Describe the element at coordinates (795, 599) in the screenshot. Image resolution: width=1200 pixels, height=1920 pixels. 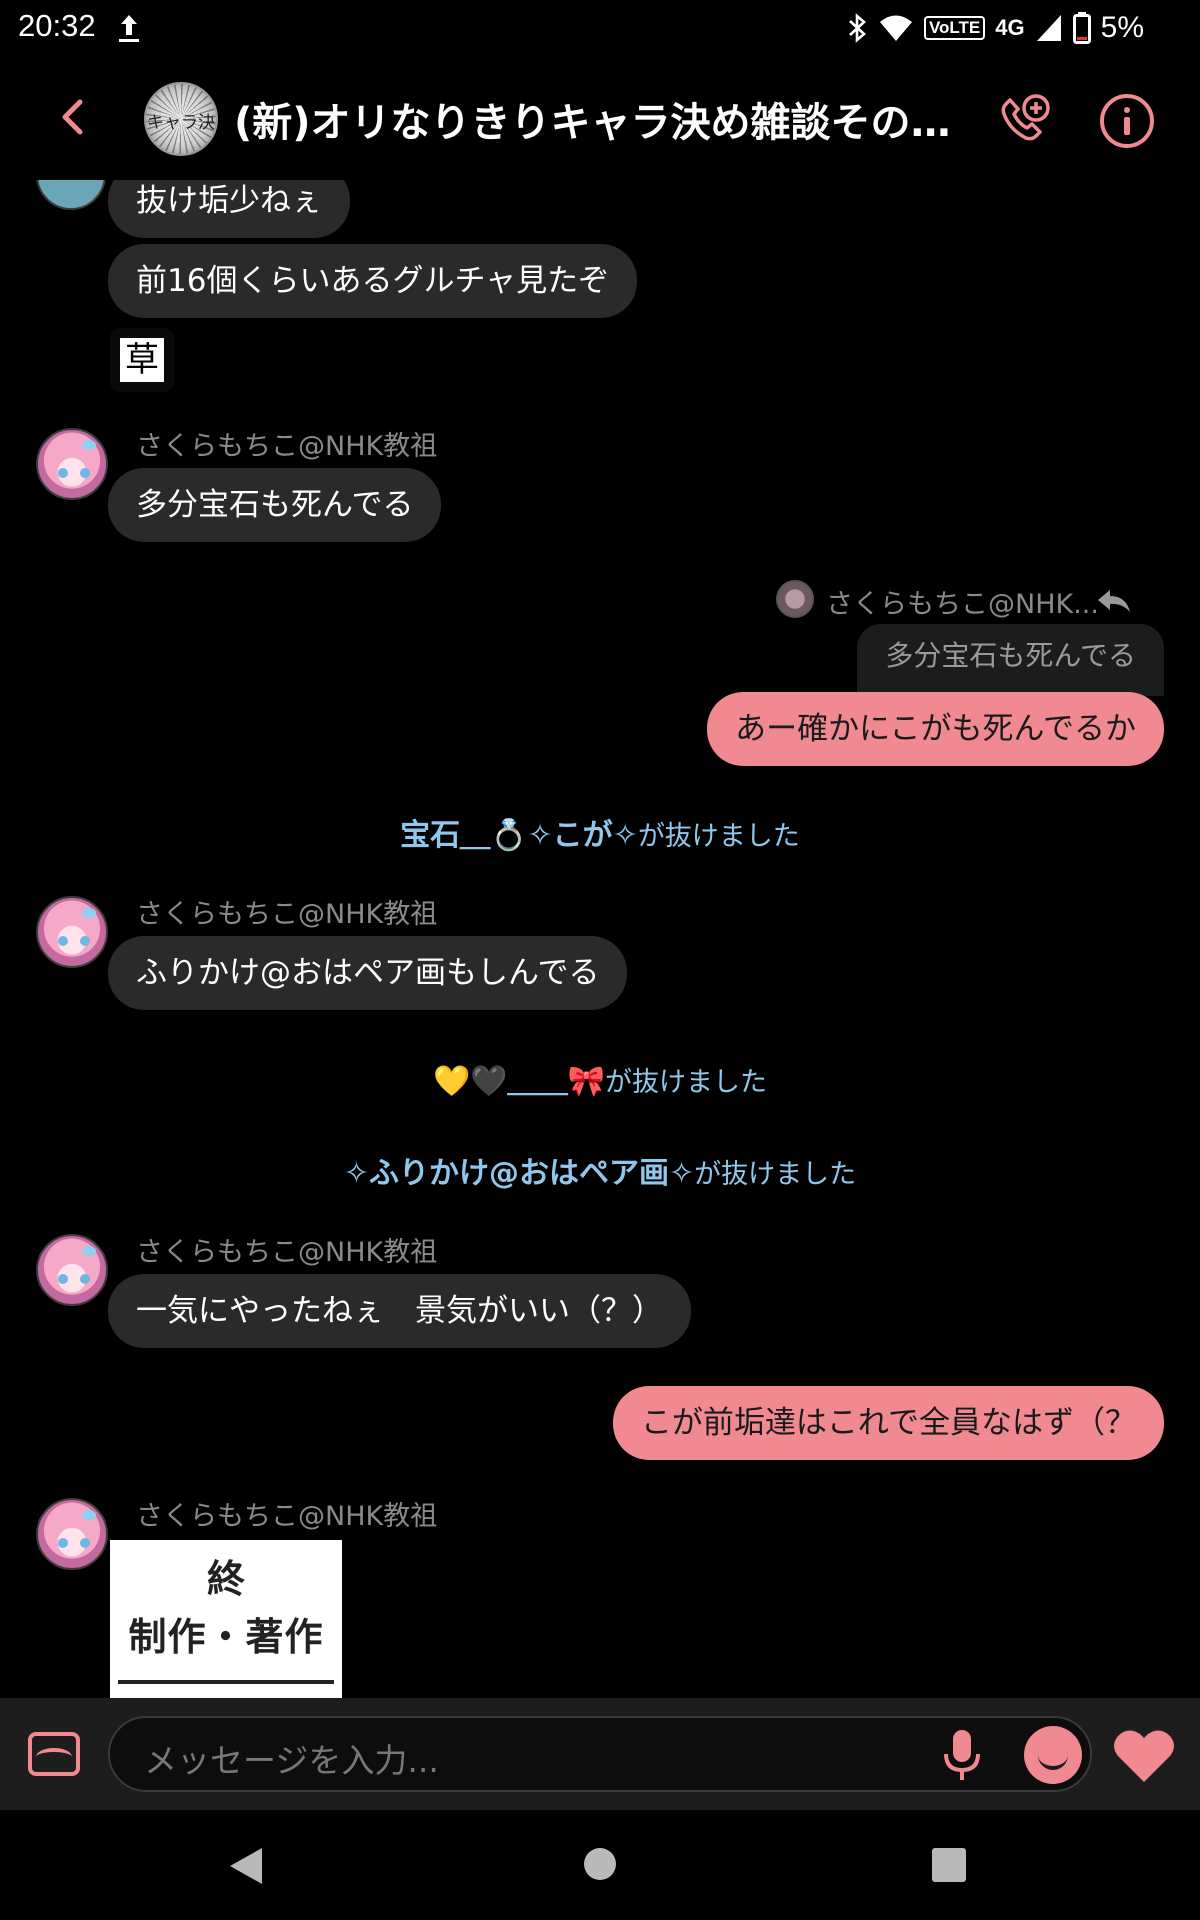
I see `reply-avatar` at that location.